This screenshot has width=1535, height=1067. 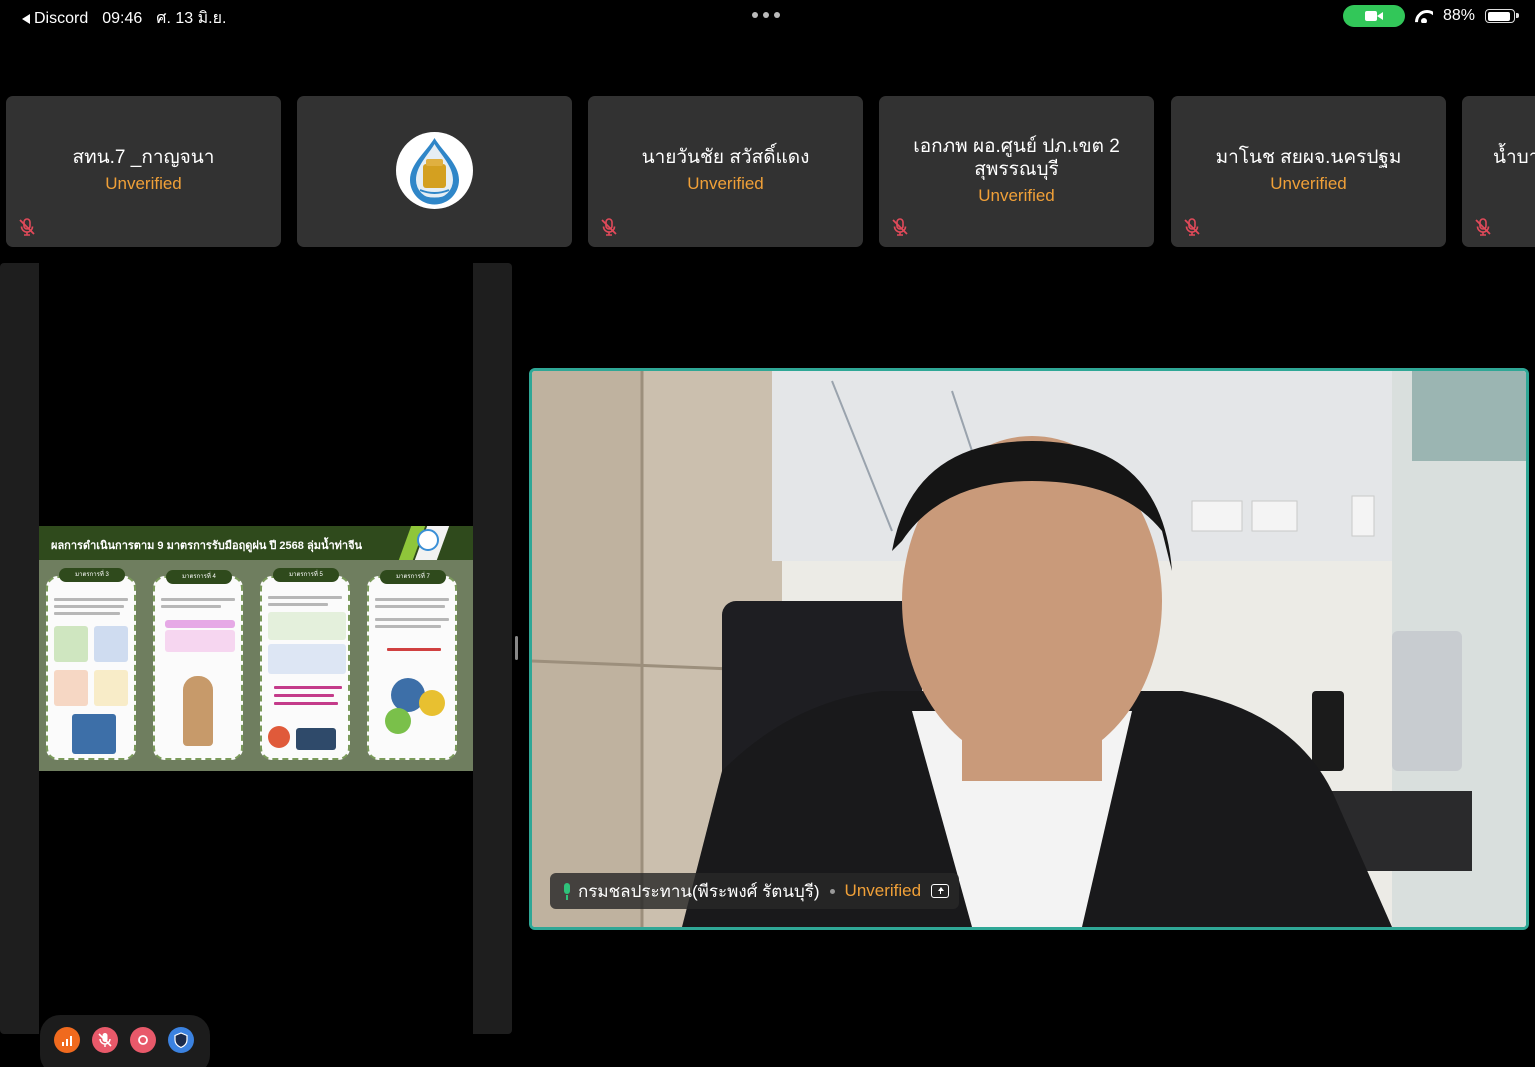 What do you see at coordinates (1424, 16) in the screenshot?
I see `wifi-icon` at bounding box center [1424, 16].